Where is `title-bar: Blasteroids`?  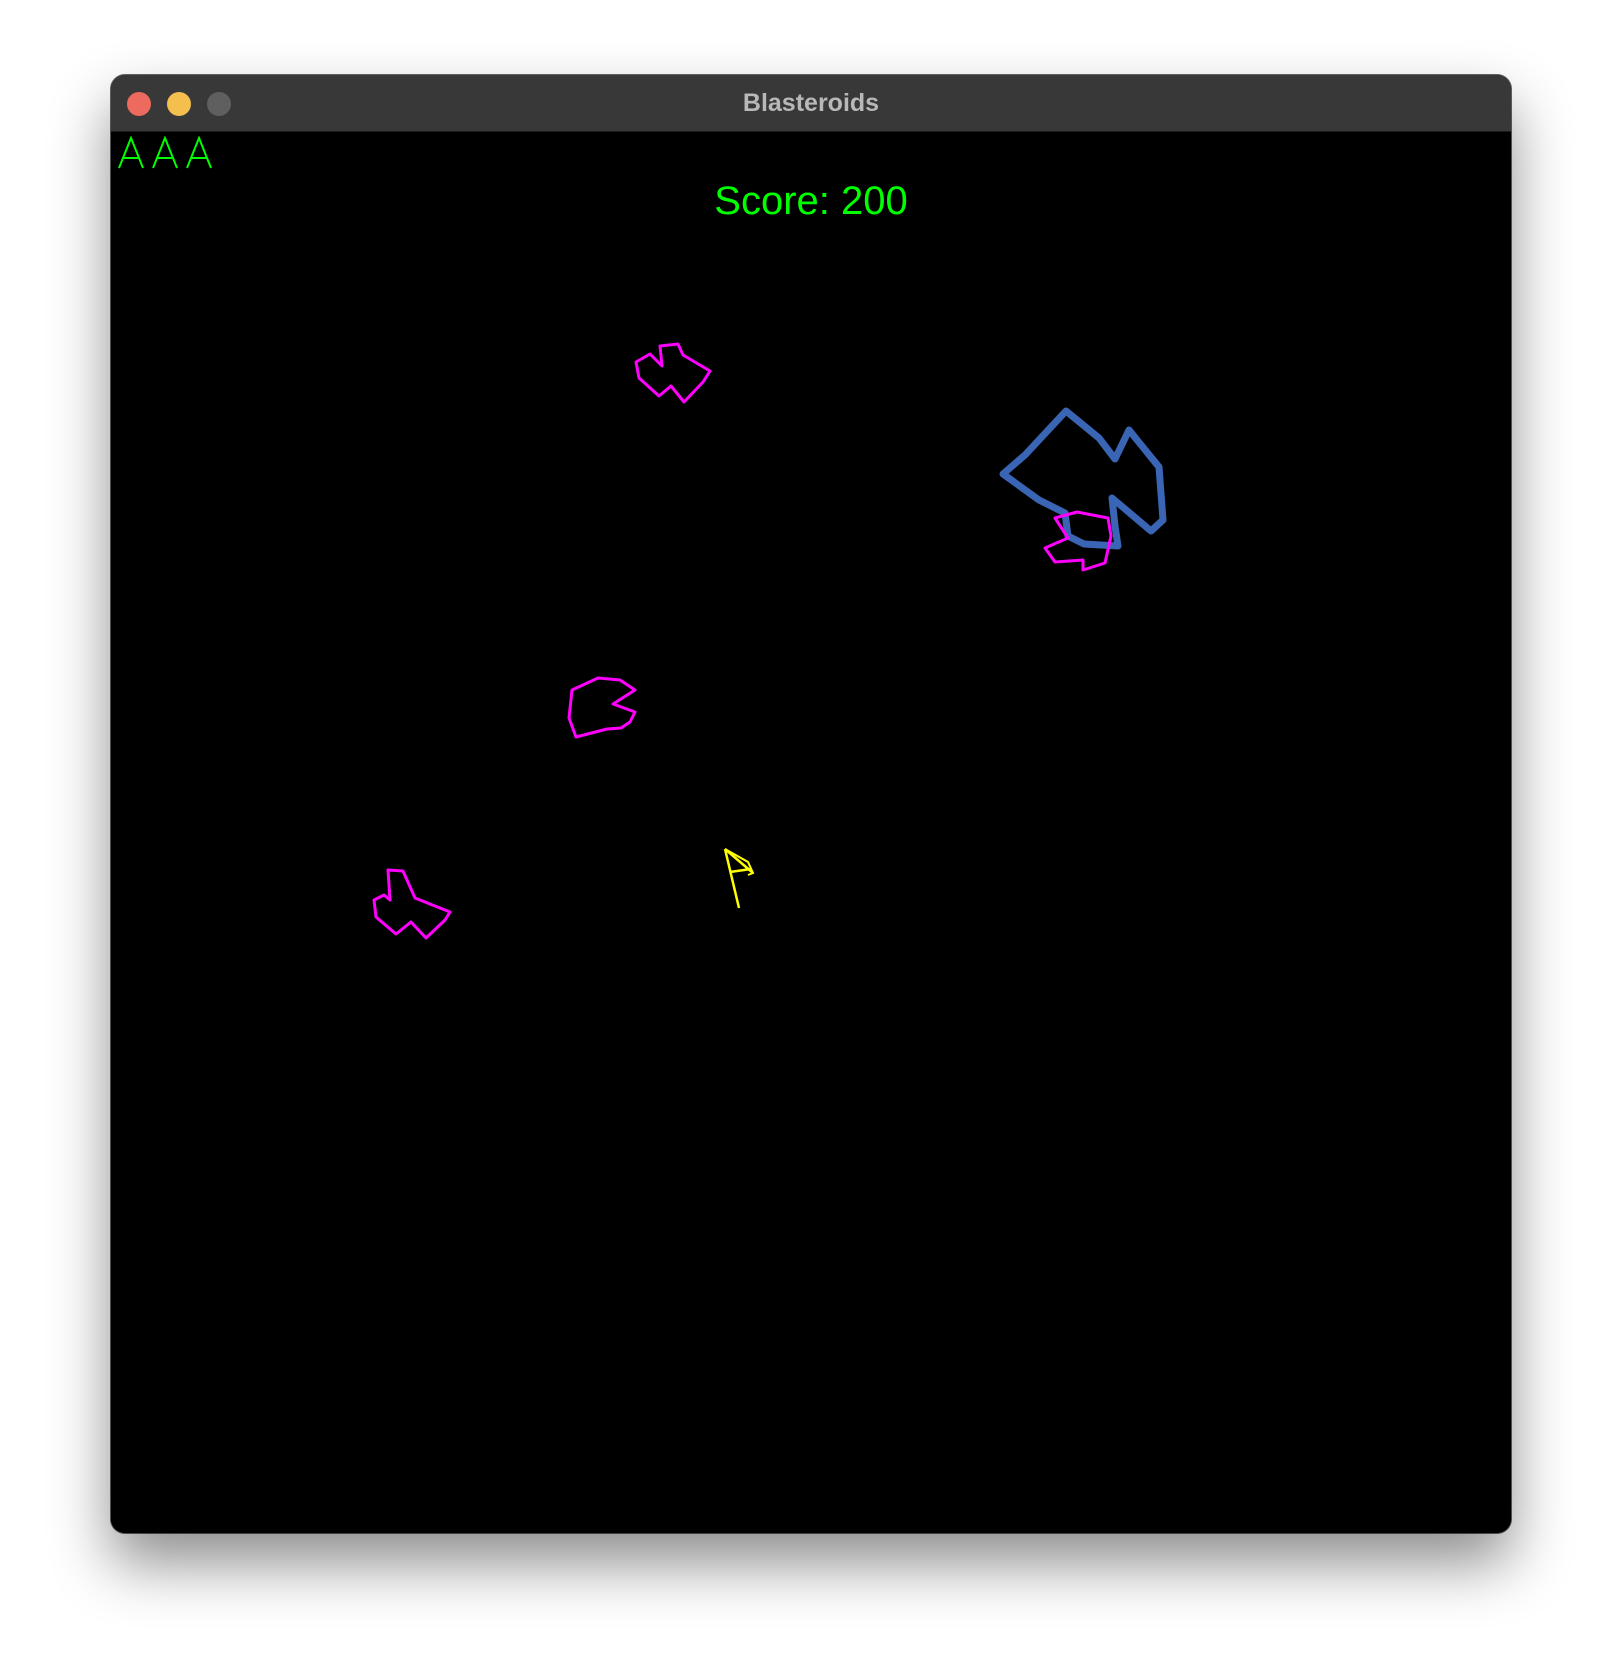 title-bar: Blasteroids is located at coordinates (811, 103).